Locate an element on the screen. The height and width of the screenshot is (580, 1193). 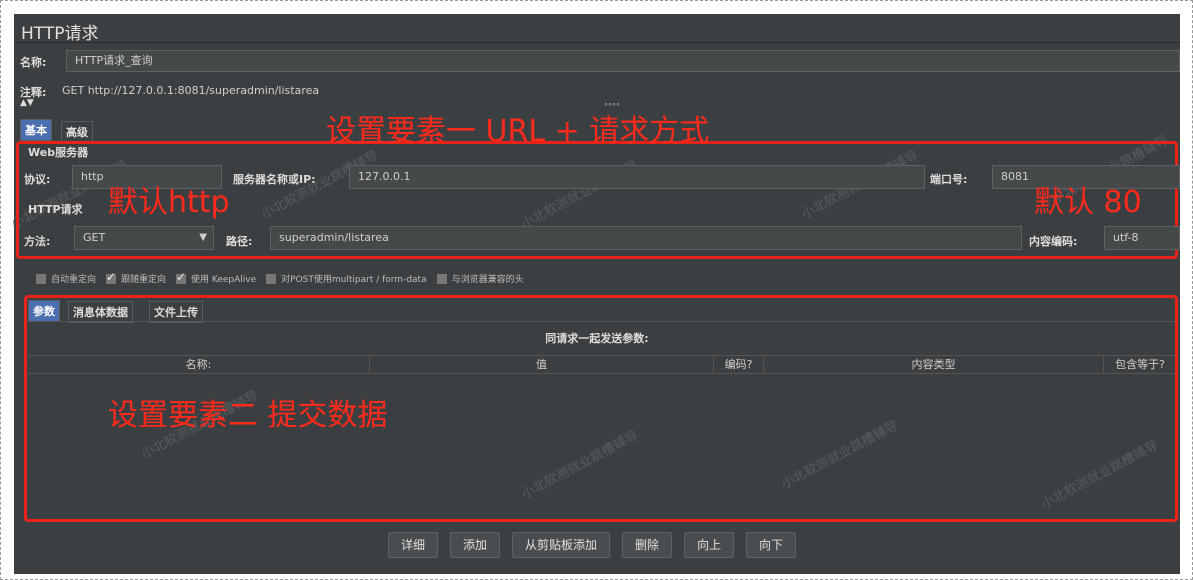
follow-redirect-checkbox: 跟随重定向 is located at coordinates (136, 277).